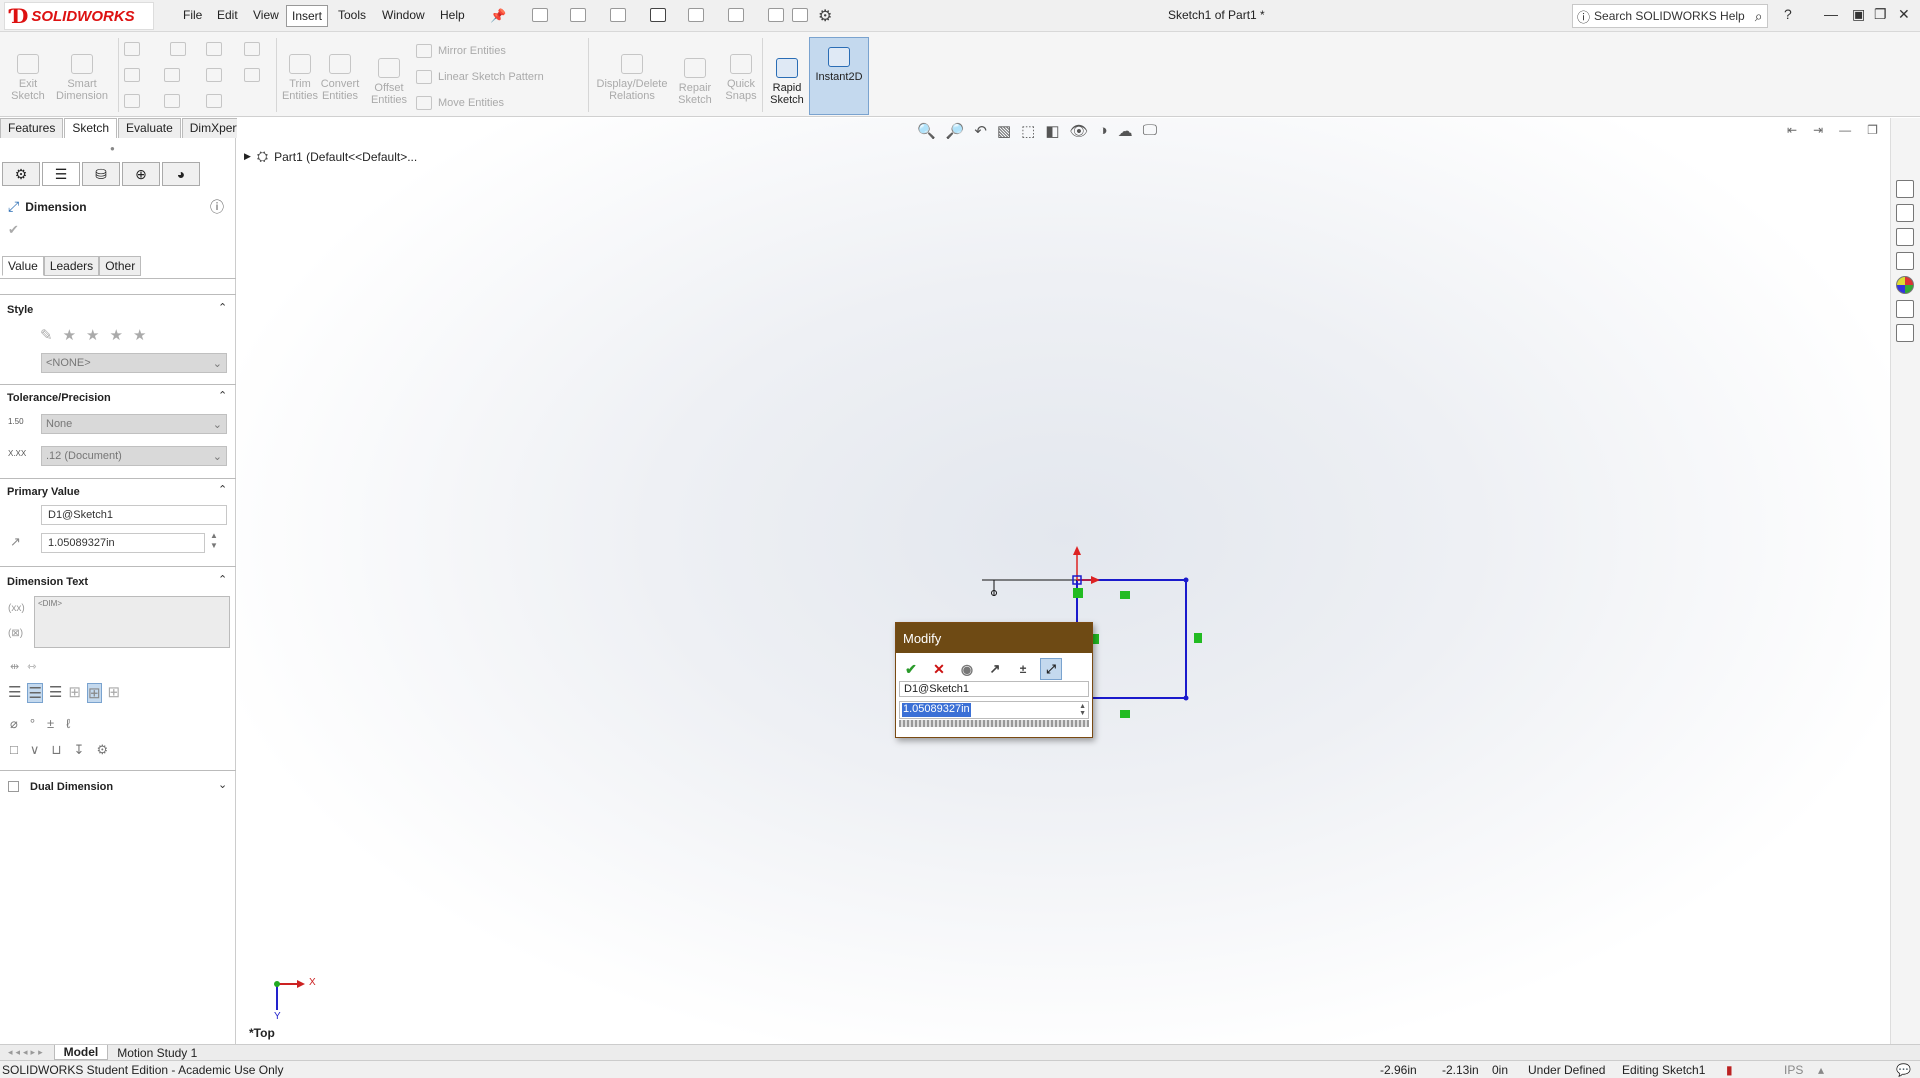 Image resolution: width=1920 pixels, height=1078 pixels. Describe the element at coordinates (192, 15) in the screenshot. I see `menu-file: File` at that location.